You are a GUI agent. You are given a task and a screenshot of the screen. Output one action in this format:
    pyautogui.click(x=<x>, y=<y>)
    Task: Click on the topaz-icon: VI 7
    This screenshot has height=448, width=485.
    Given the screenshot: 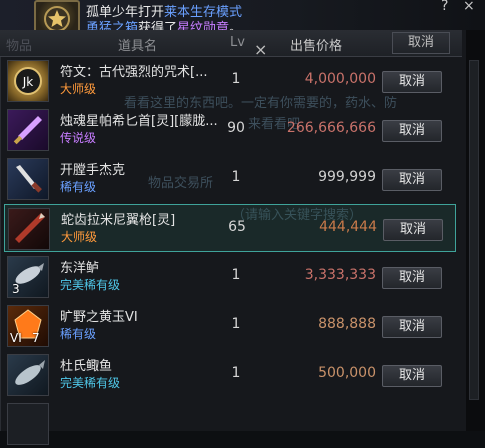 What is the action you would take?
    pyautogui.click(x=28, y=326)
    